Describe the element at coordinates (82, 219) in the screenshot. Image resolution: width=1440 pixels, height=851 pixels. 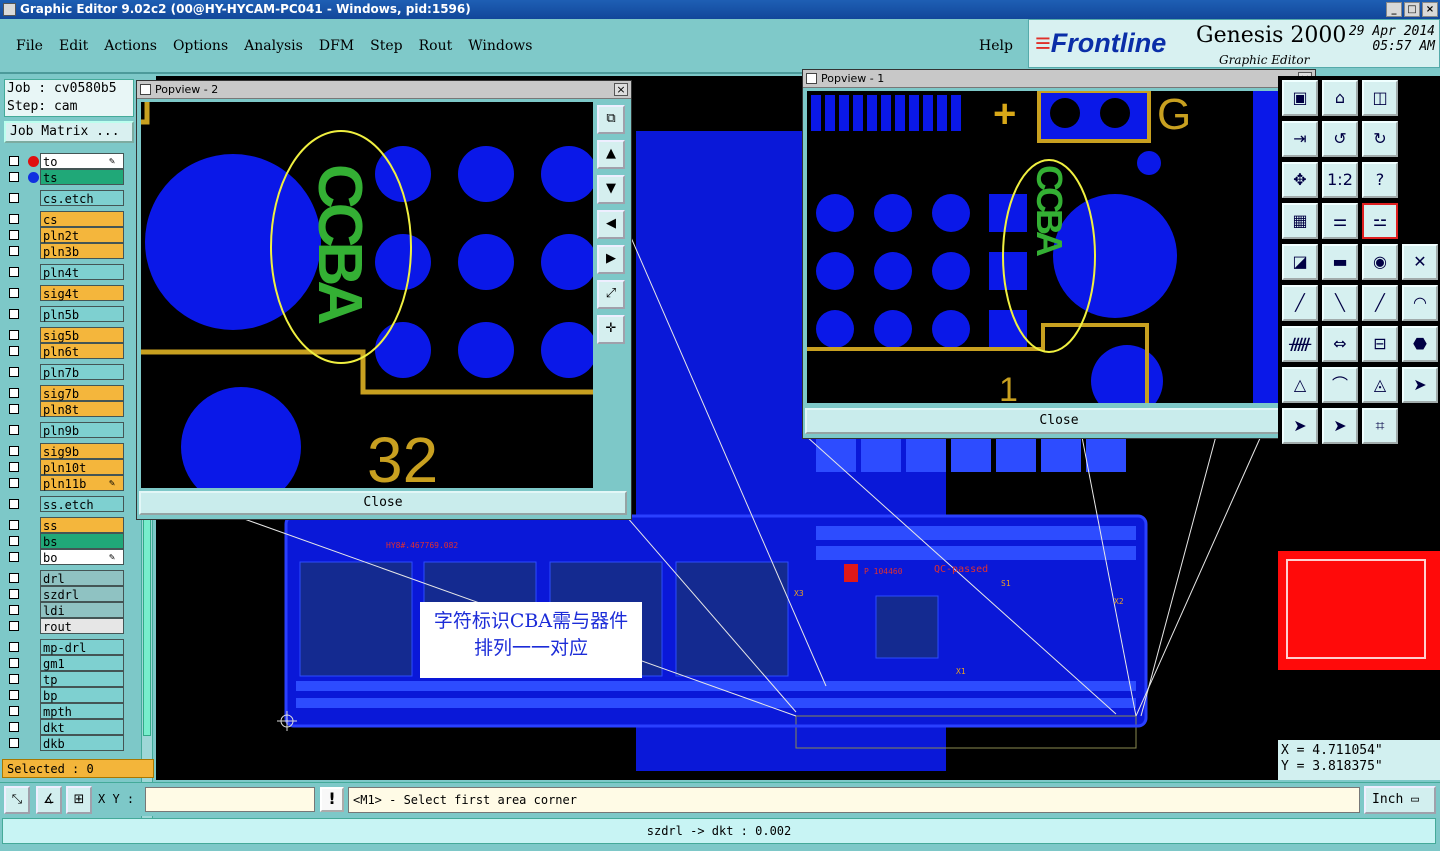
I see `layer-name: cs` at that location.